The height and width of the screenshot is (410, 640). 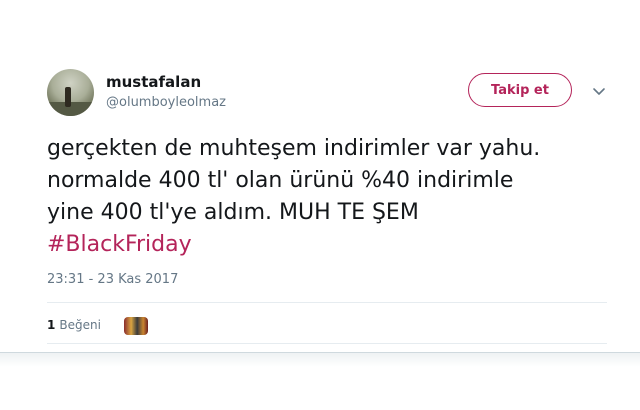 I want to click on card-bottom-shadow, so click(x=320, y=360).